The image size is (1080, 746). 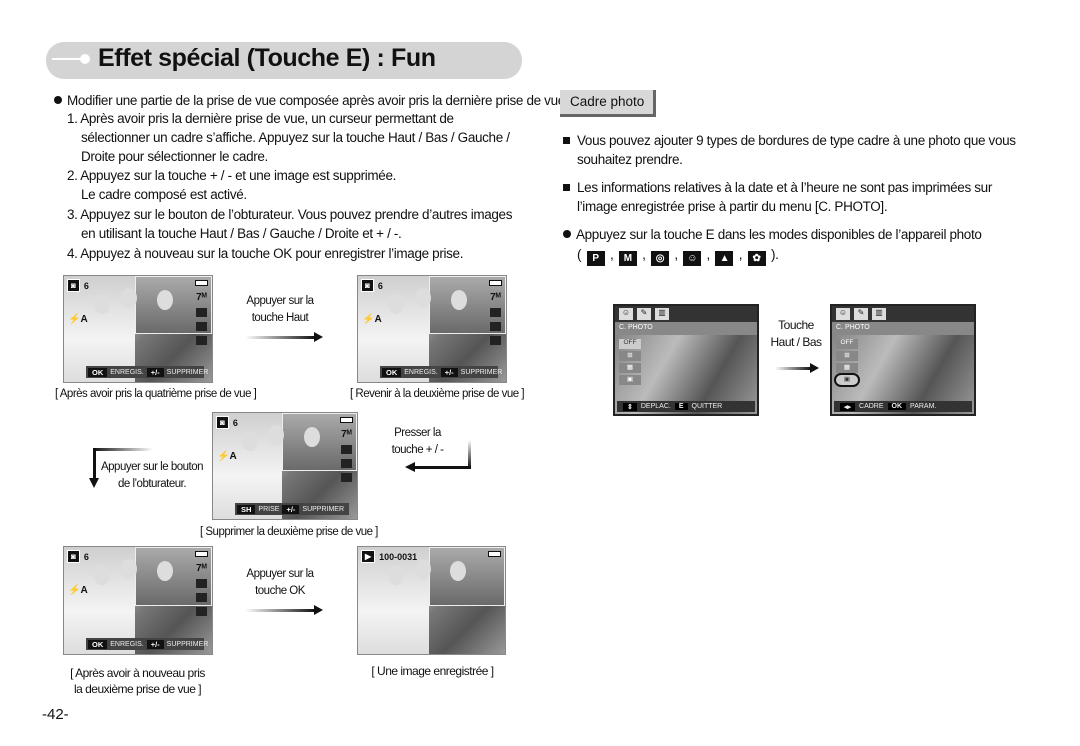 What do you see at coordinates (630, 406) in the screenshot?
I see `guide-button-1: ⇕` at bounding box center [630, 406].